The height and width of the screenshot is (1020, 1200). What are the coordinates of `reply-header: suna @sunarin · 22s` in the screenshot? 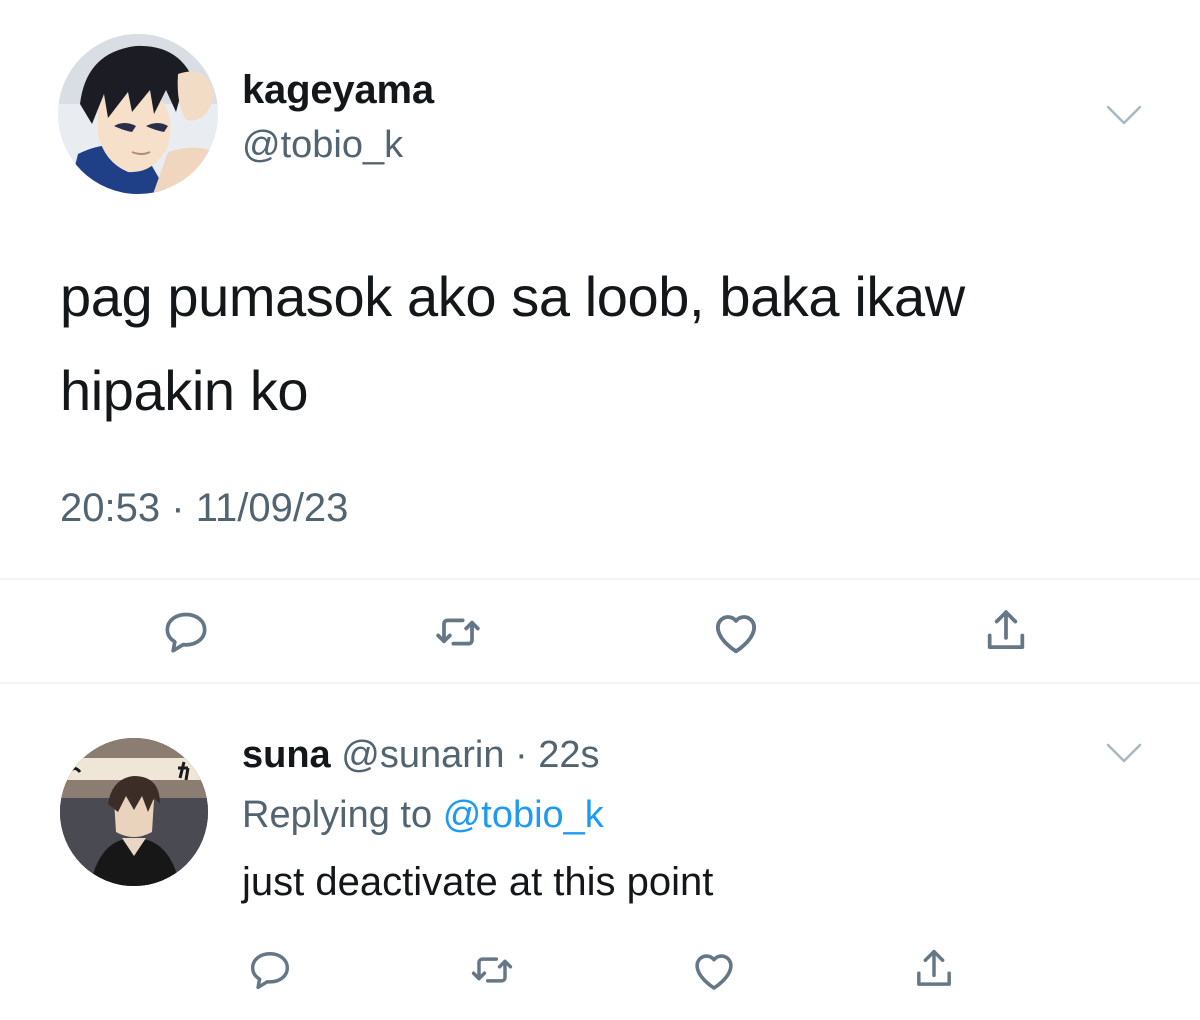 It's located at (421, 755).